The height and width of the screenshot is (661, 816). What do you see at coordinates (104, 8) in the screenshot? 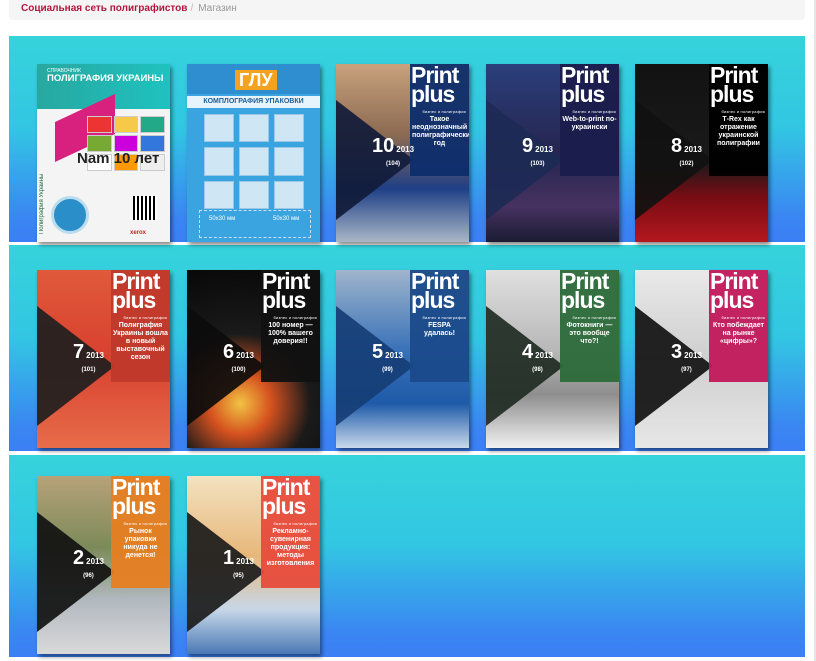
I see `breadcrumb-link-home: Социальная сеть полиграфистов` at bounding box center [104, 8].